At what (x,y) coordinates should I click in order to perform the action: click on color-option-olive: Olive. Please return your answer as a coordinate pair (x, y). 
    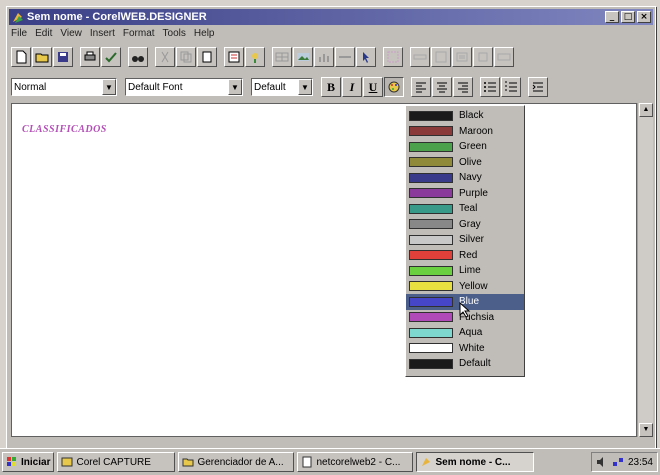
    Looking at the image, I should click on (465, 163).